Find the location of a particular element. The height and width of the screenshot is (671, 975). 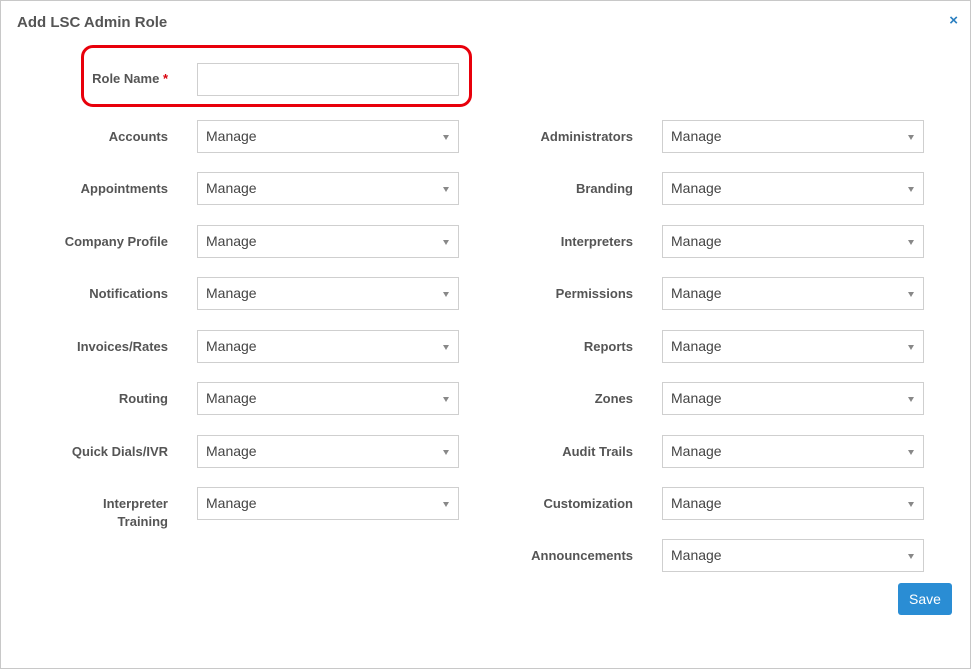

administrators-label: Administrators is located at coordinates (586, 136).